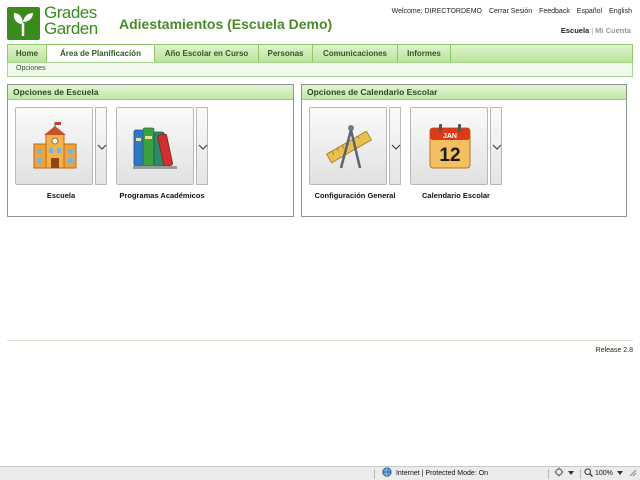  Describe the element at coordinates (226, 24) in the screenshot. I see `school-title: Adiestamientos (Escuela Demo)` at that location.